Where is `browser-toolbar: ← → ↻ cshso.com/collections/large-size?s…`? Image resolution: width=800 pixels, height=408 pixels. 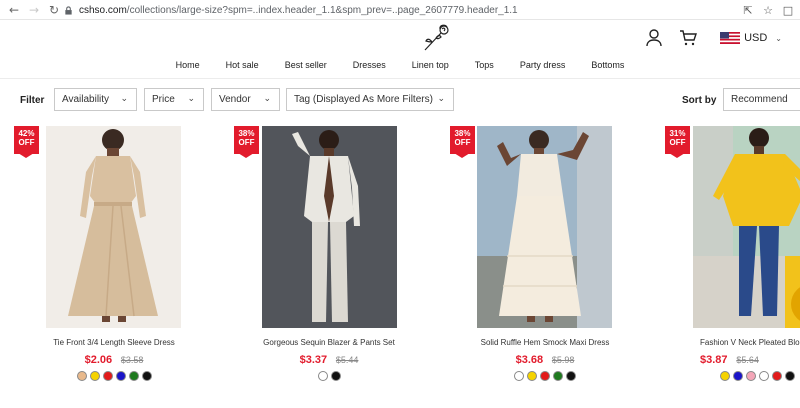 browser-toolbar: ← → ↻ cshso.com/collections/large-size?s… is located at coordinates (400, 10).